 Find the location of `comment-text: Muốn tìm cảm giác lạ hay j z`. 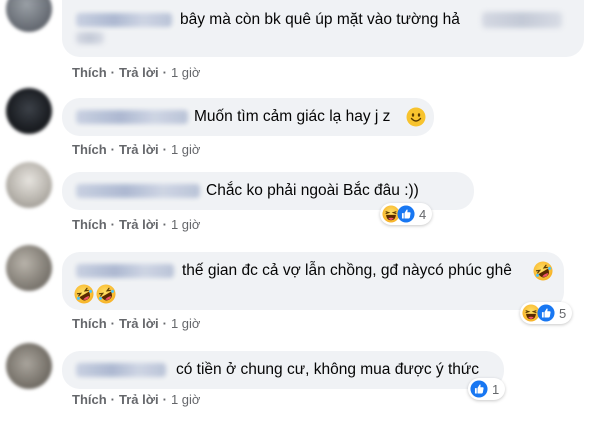

comment-text: Muốn tìm cảm giác lạ hay j z is located at coordinates (292, 116).